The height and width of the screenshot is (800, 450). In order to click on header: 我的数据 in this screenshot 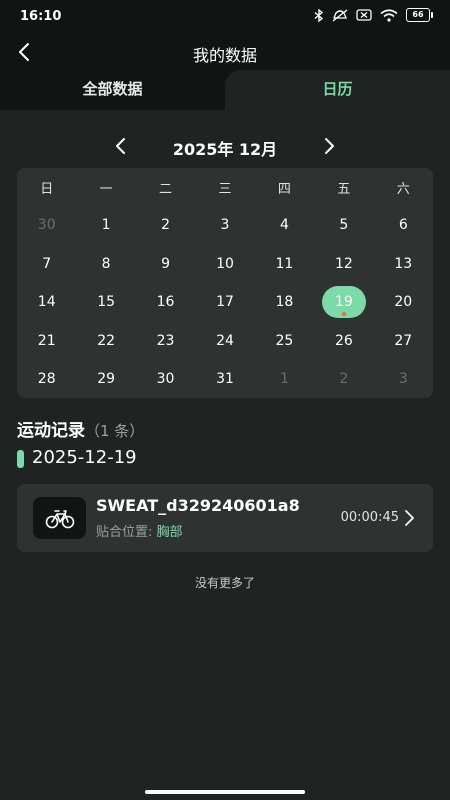, I will do `click(225, 52)`.